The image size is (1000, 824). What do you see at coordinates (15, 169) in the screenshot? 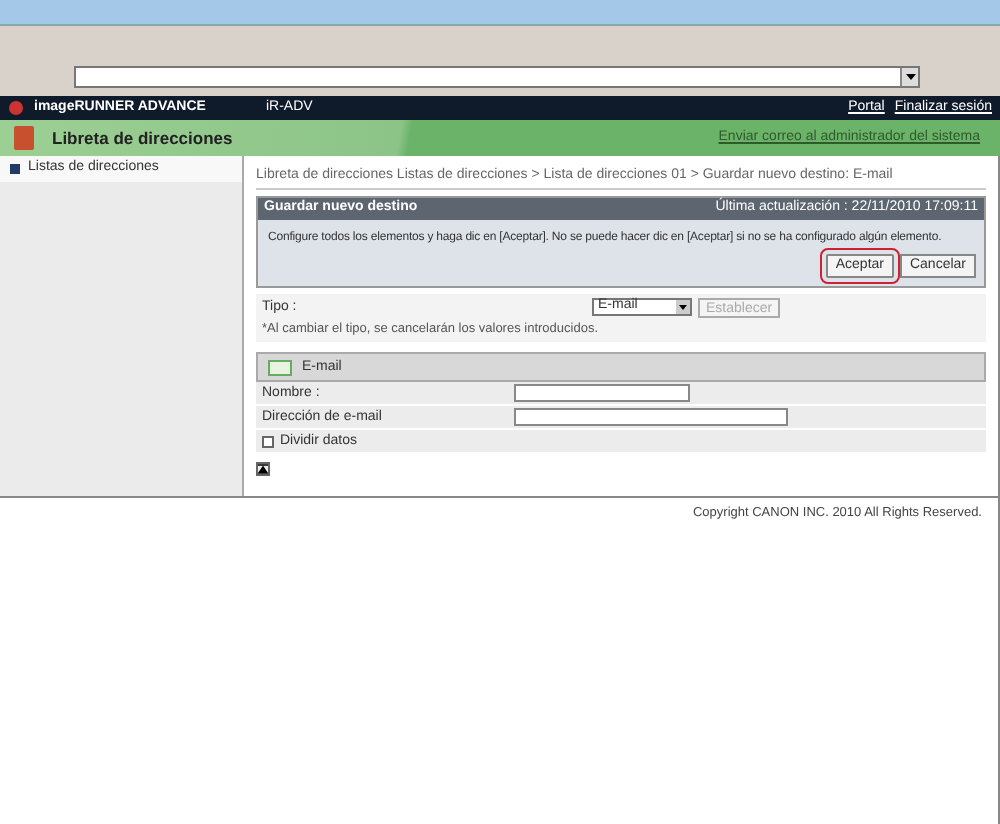
I see `bullet-icon` at bounding box center [15, 169].